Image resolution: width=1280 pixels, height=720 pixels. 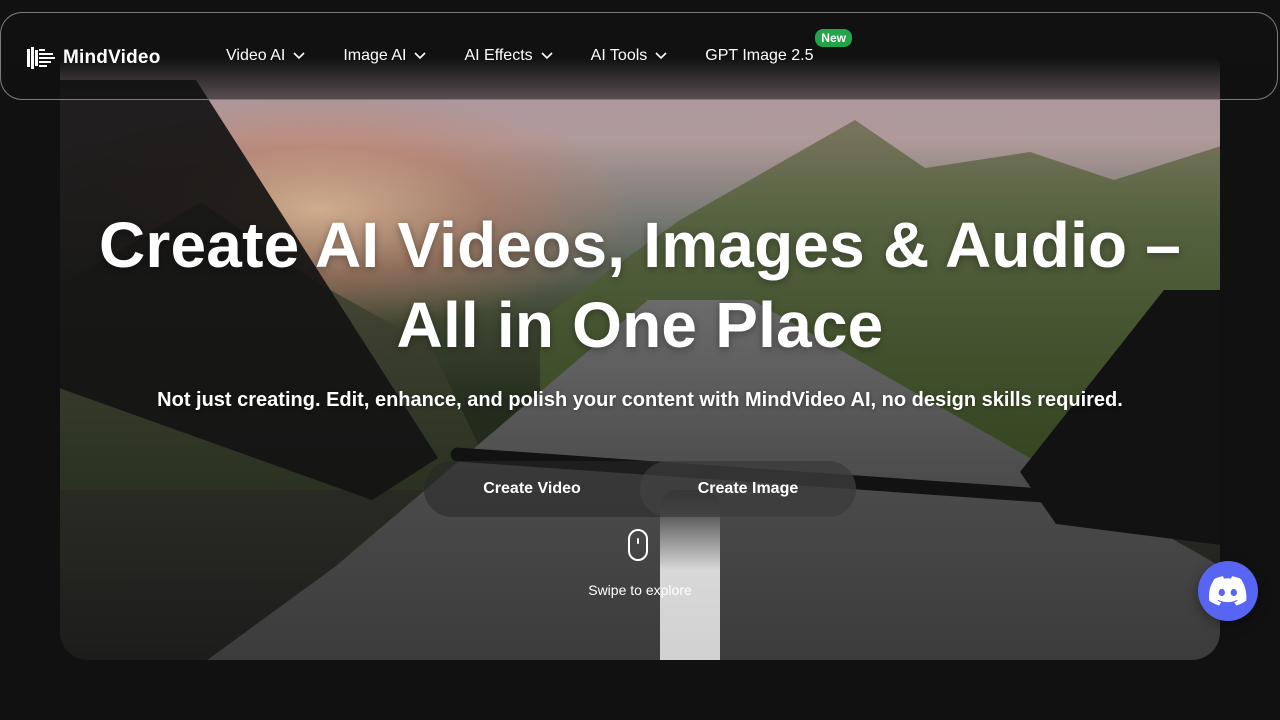 What do you see at coordinates (833, 38) in the screenshot?
I see `new-badge: New` at bounding box center [833, 38].